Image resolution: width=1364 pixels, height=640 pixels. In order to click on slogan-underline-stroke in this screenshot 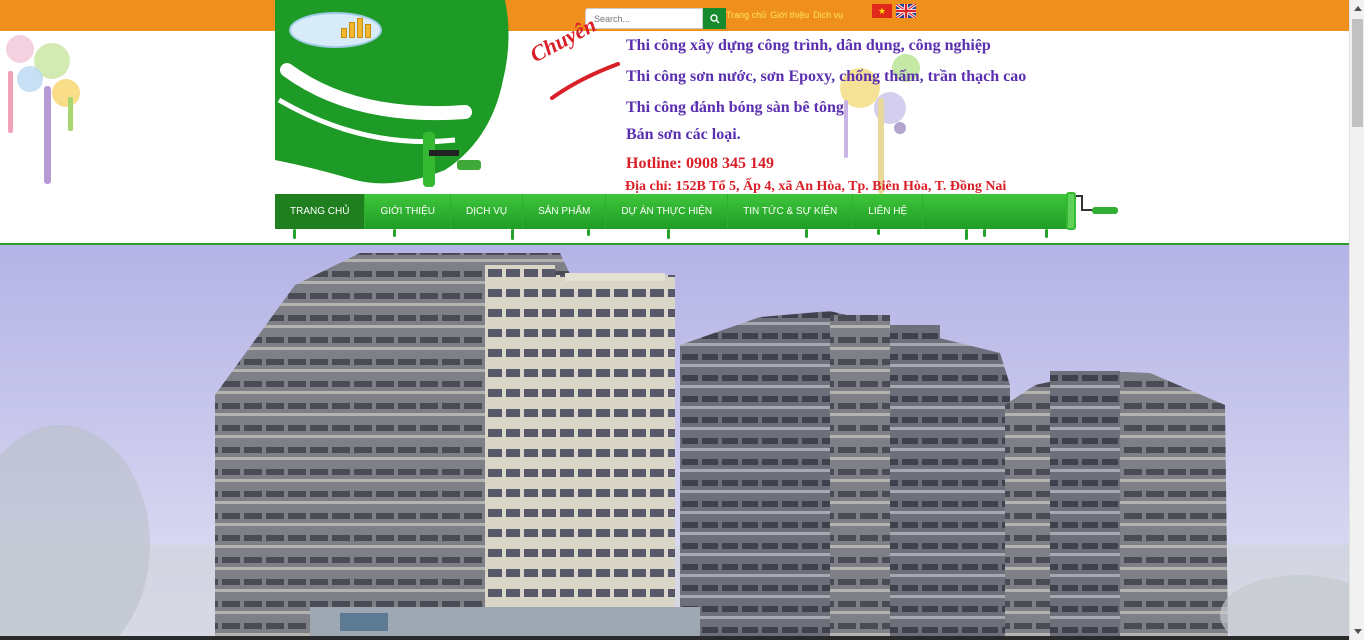, I will do `click(585, 81)`.